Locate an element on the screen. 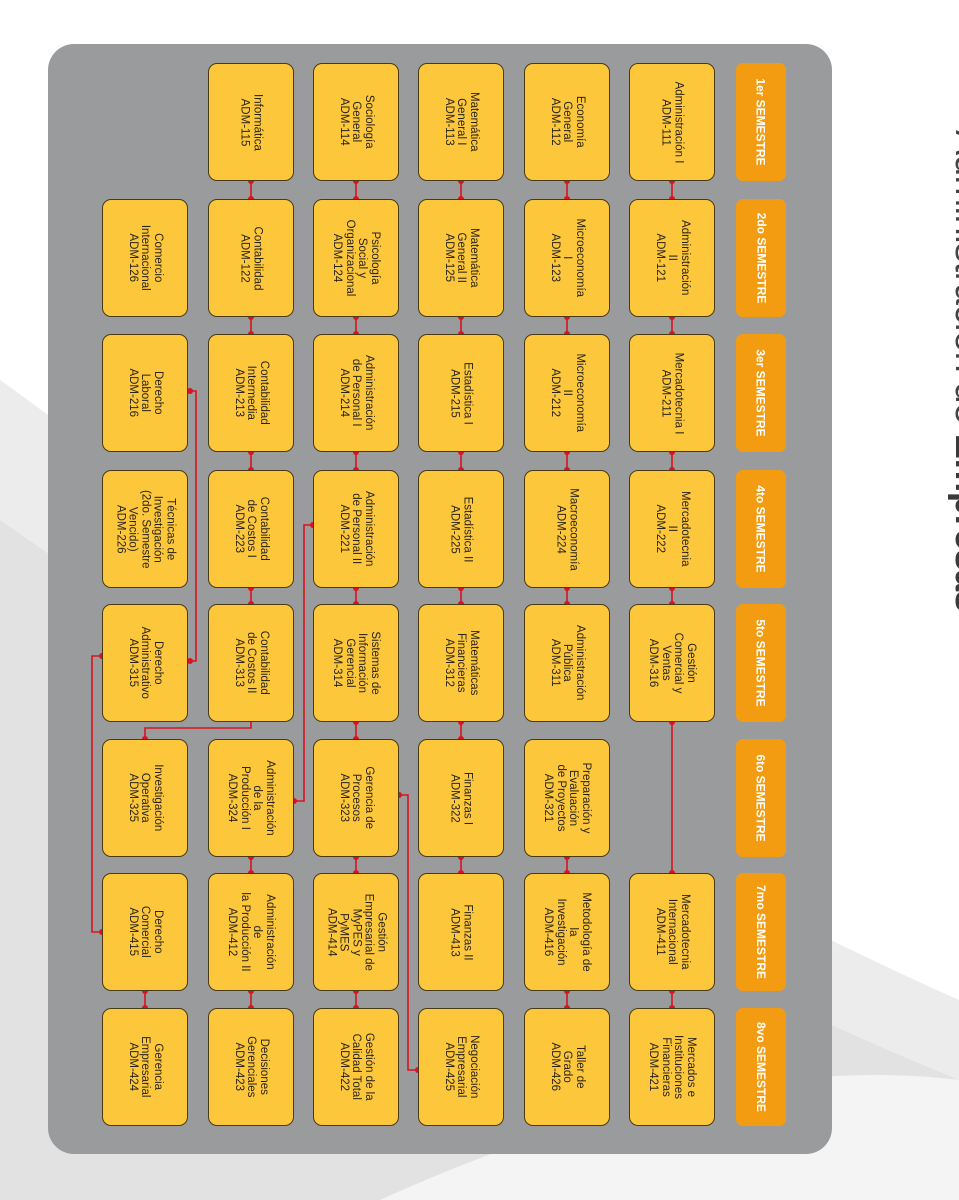 This screenshot has height=1200, width=959. course-box: Gerencia Empresarial ADM-424 is located at coordinates (145, 1067).